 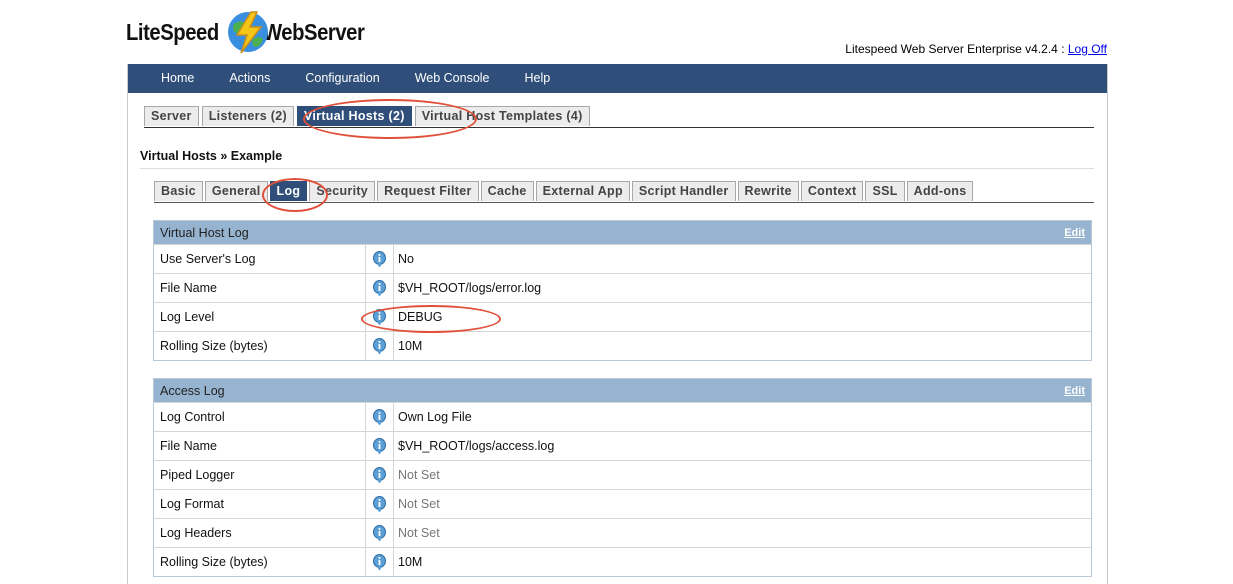 I want to click on breadcrumb: Virtual Hosts » Example, so click(x=211, y=156).